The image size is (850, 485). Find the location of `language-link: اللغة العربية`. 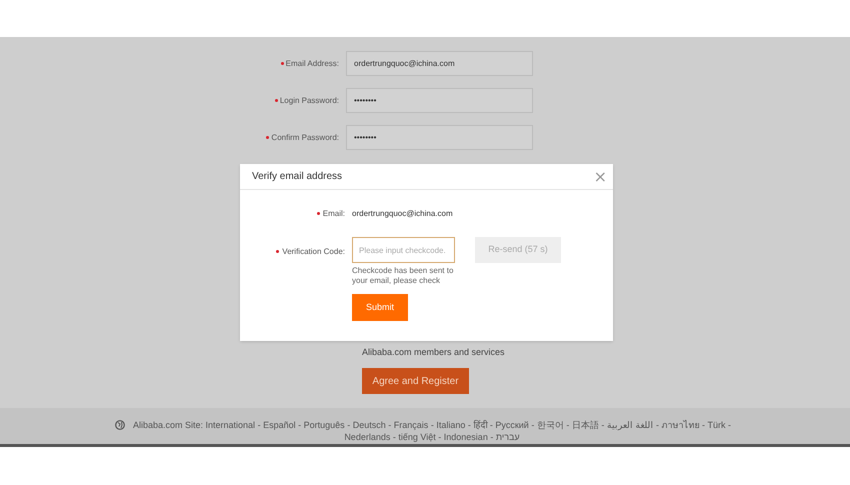

language-link: اللغة العربية is located at coordinates (630, 425).